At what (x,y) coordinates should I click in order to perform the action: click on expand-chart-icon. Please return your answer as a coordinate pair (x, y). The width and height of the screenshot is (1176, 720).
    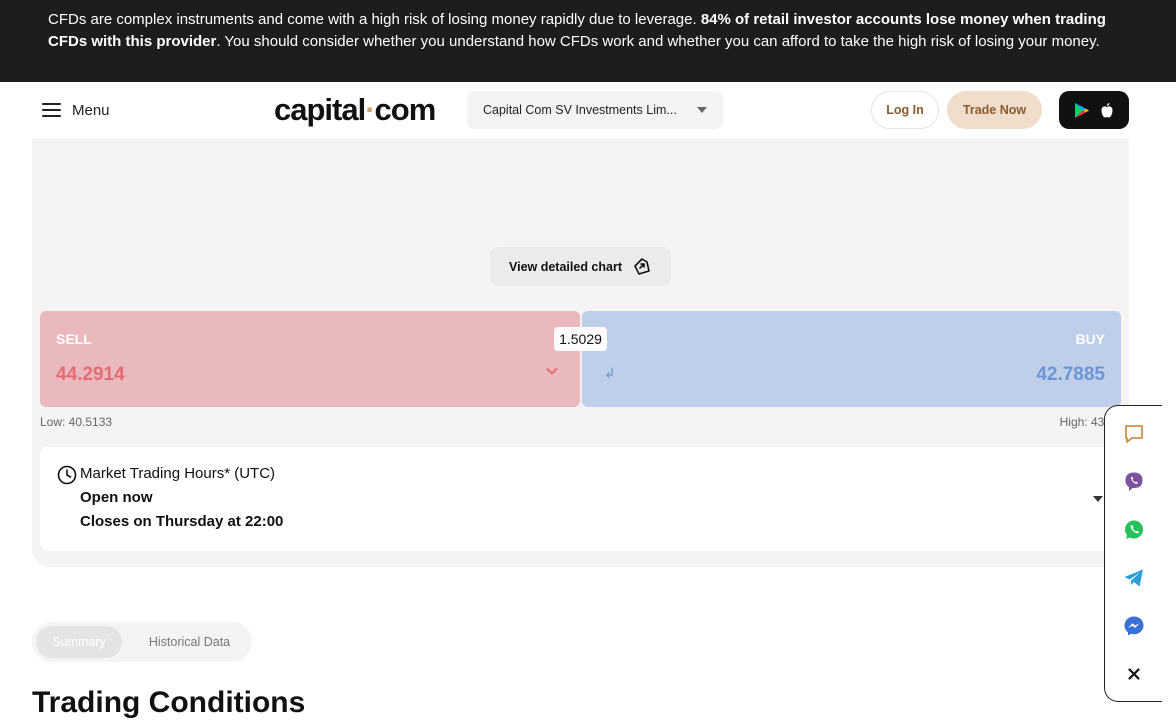
    Looking at the image, I should click on (642, 266).